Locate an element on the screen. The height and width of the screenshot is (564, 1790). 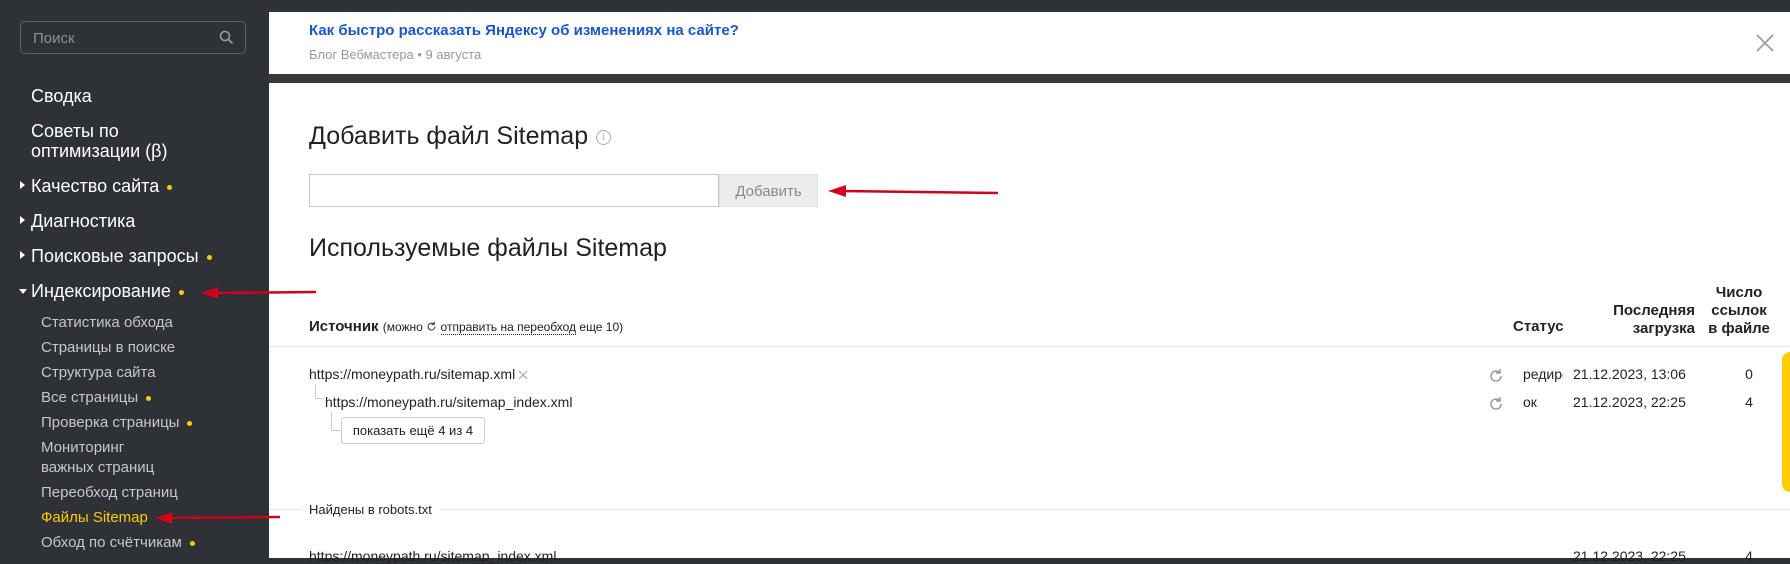
annotation-arrow-indexing is located at coordinates (259, 293).